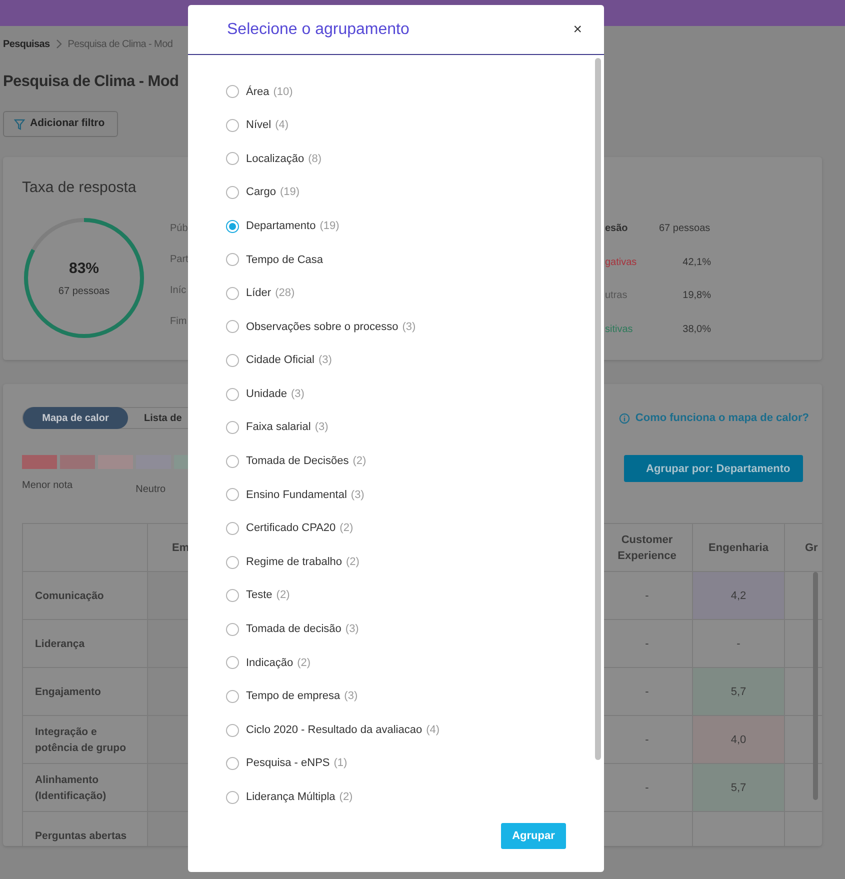 This screenshot has width=845, height=879. I want to click on group-option: Observações sobre o processo (3), so click(321, 327).